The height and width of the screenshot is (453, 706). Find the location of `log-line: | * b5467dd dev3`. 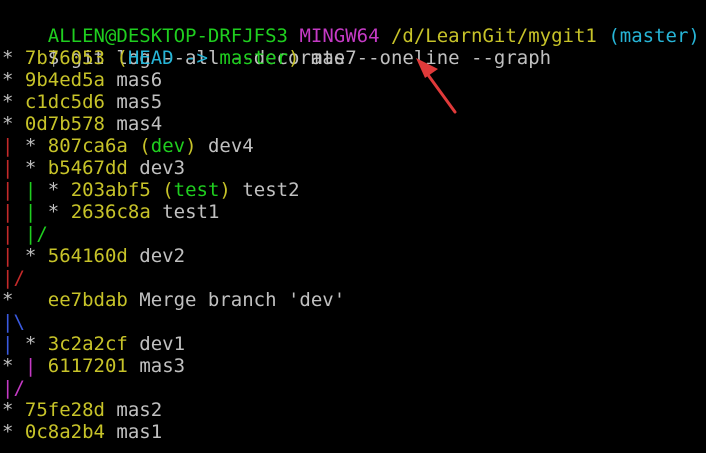

log-line: | * b5467dd dev3 is located at coordinates (353, 168).